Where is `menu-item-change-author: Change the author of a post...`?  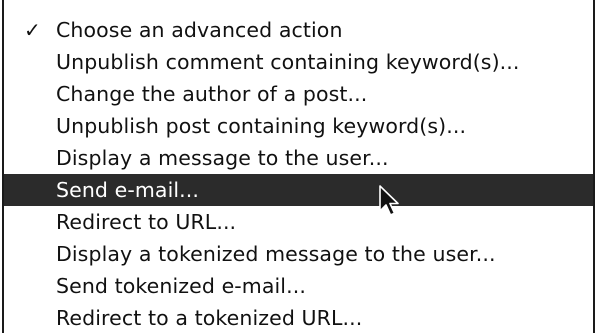 menu-item-change-author: Change the author of a post... is located at coordinates (298, 94).